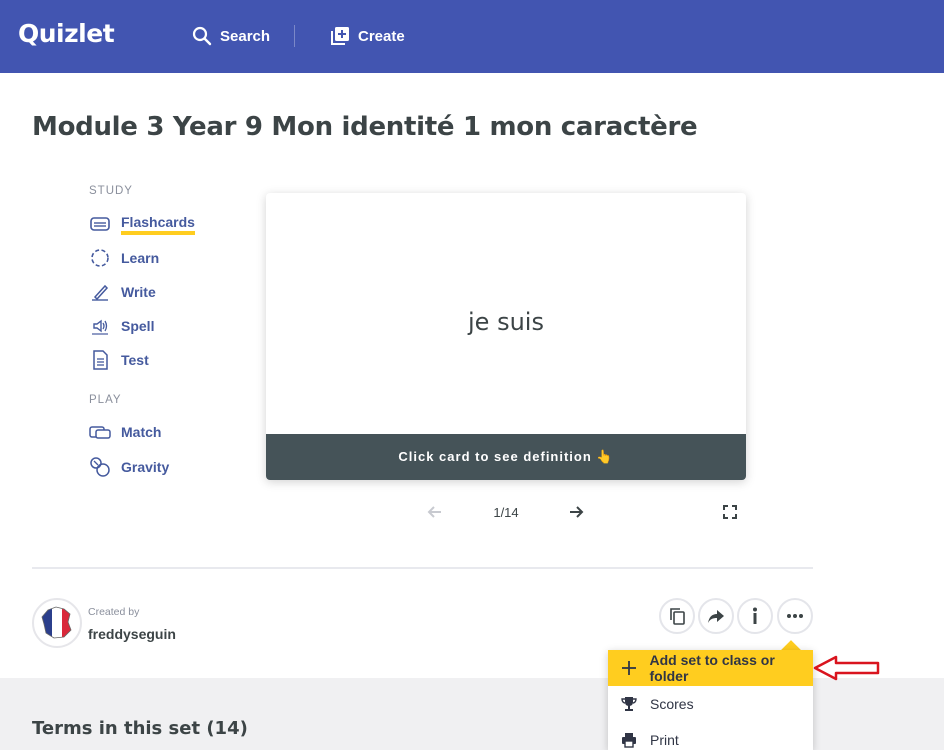  I want to click on mode-label: Learn, so click(140, 258).